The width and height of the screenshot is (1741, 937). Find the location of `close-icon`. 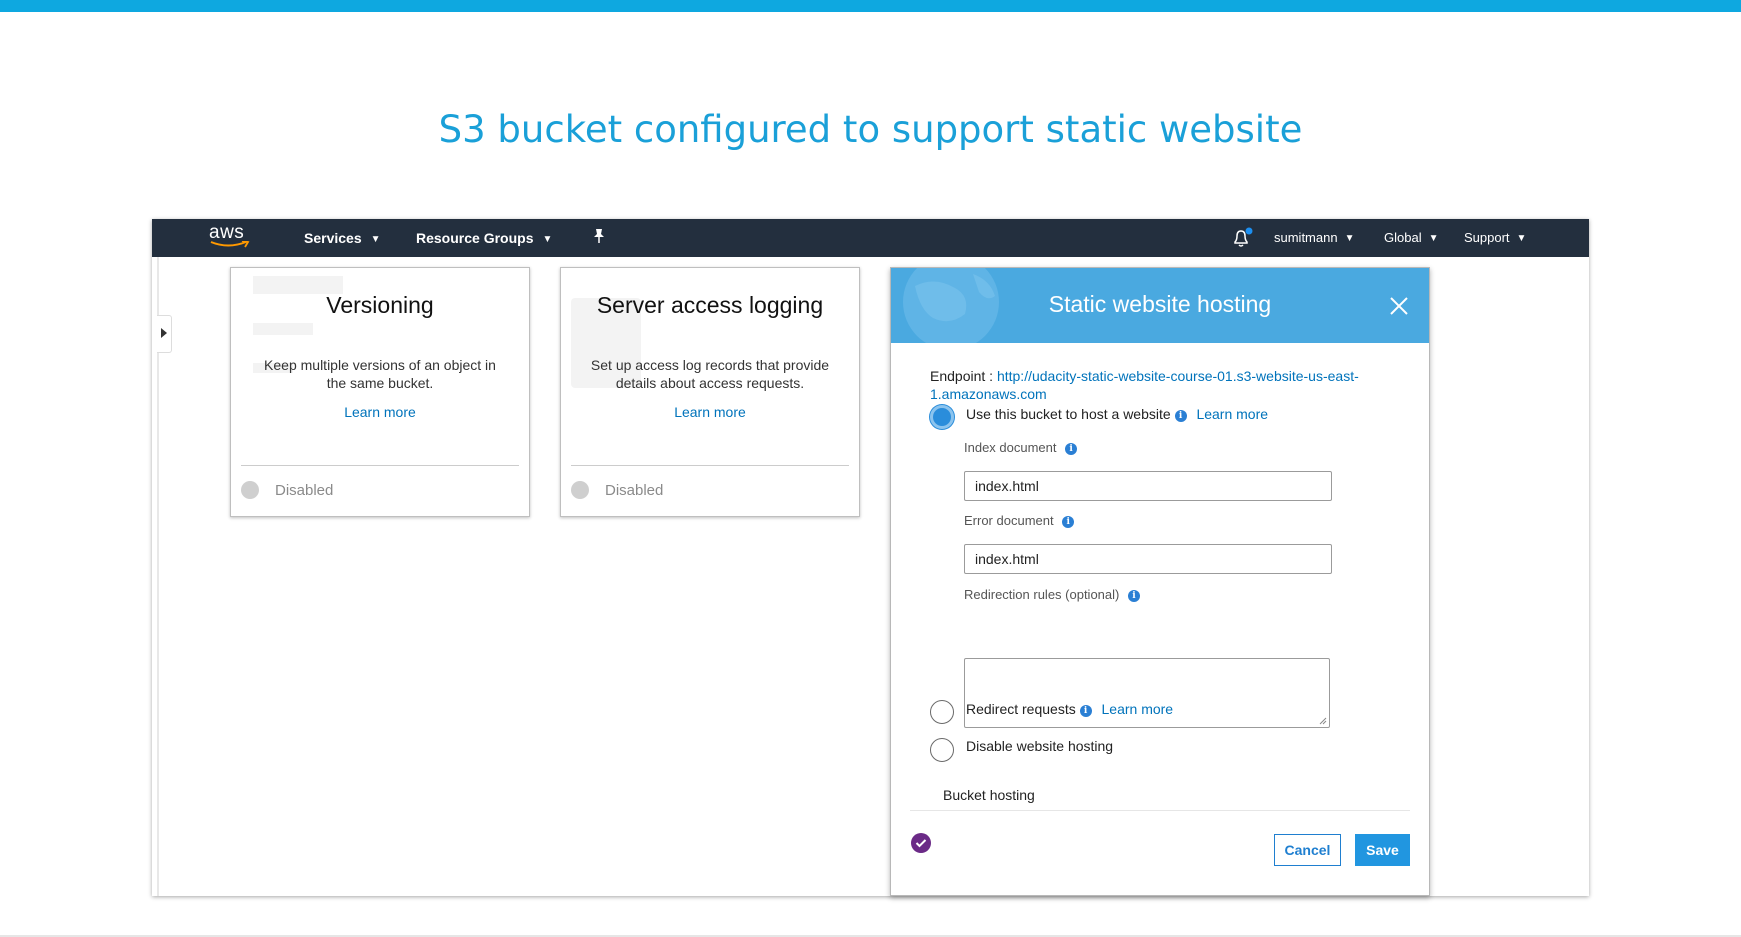

close-icon is located at coordinates (1399, 306).